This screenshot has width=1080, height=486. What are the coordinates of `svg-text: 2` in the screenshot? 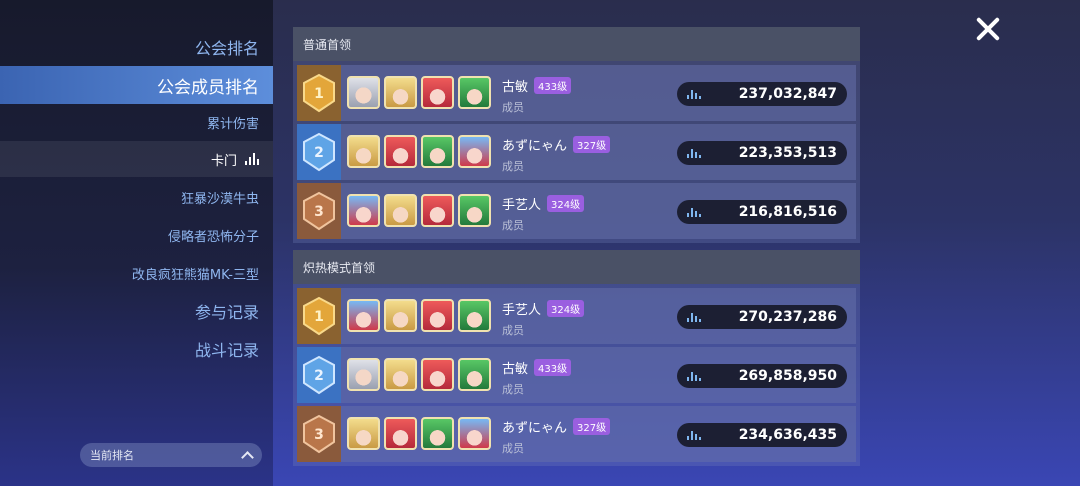 It's located at (319, 153).